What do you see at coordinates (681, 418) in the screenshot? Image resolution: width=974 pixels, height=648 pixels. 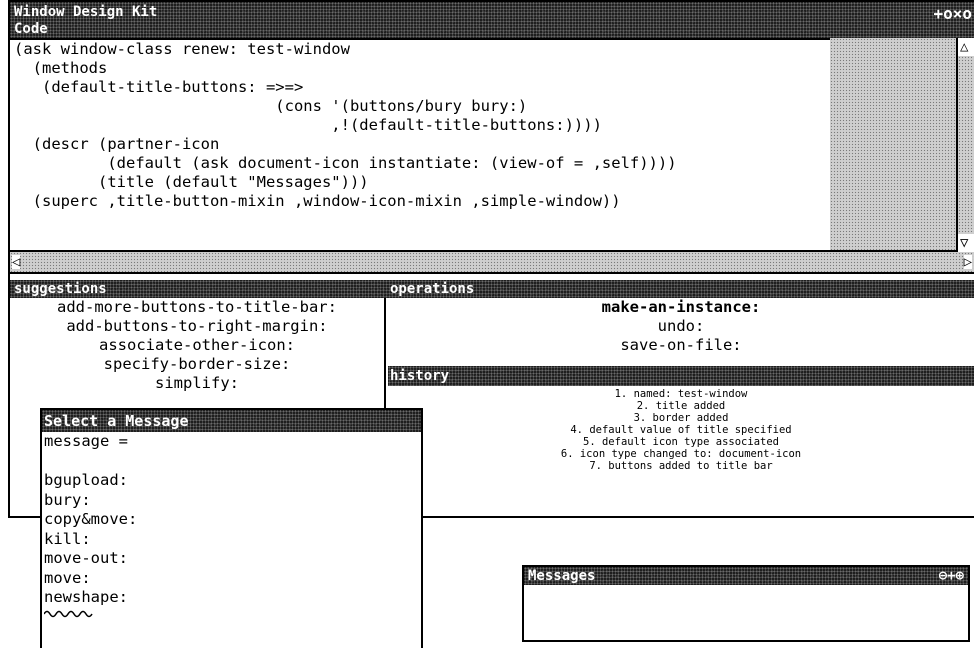 I see `history-item: 3. border added` at bounding box center [681, 418].